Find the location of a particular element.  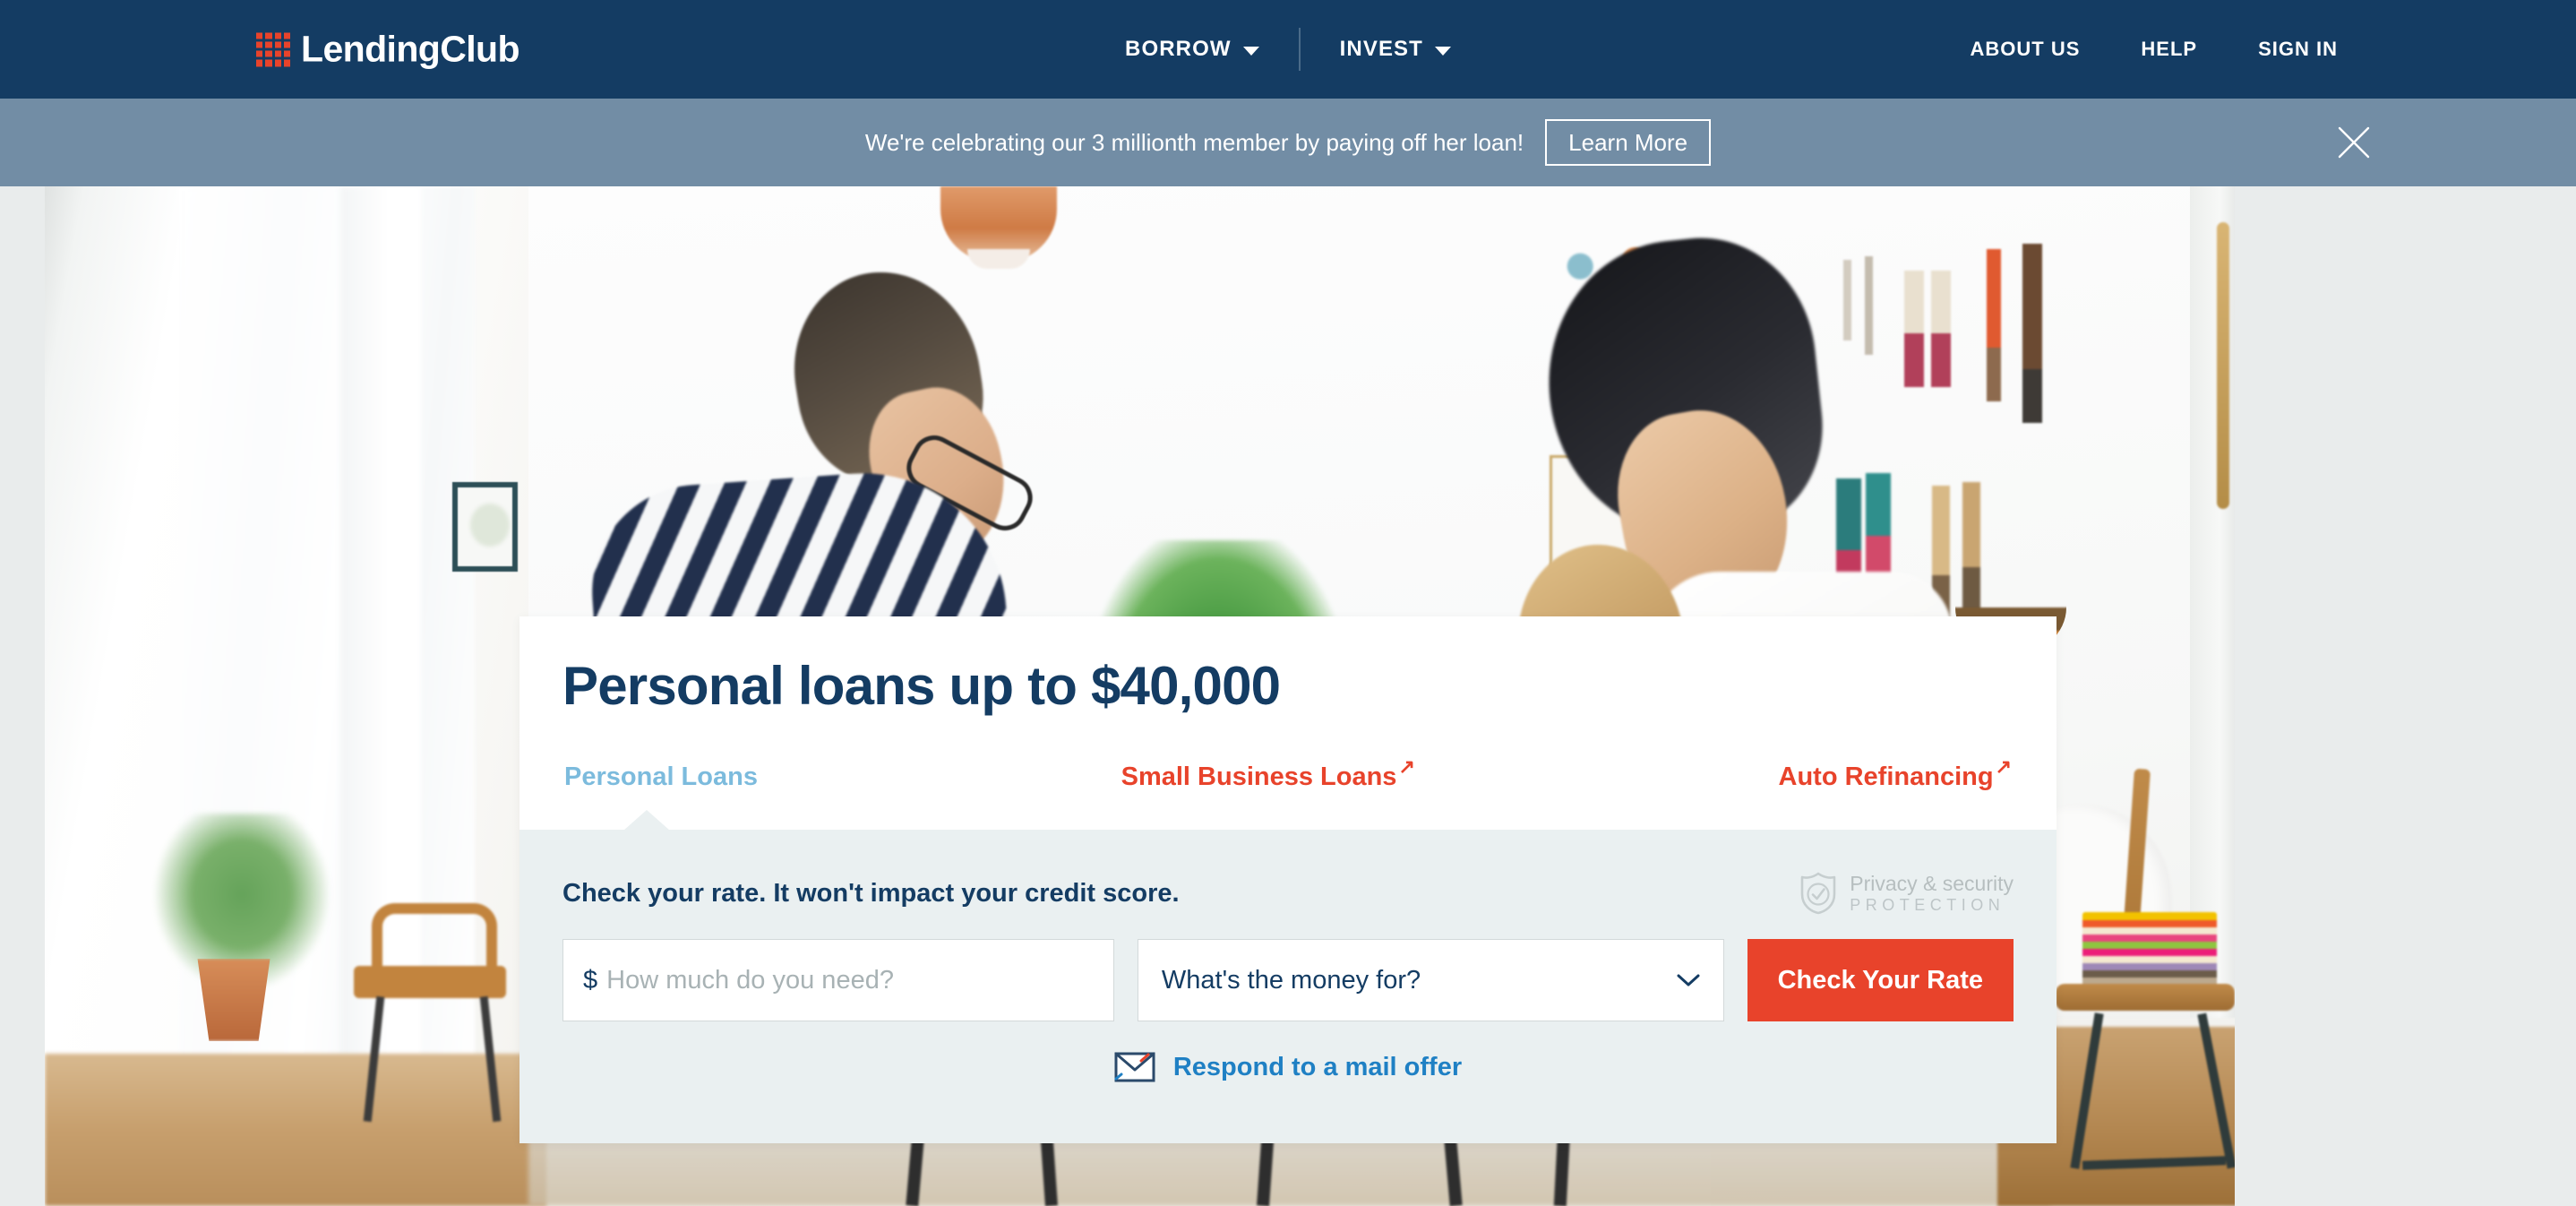

close-icon is located at coordinates (2353, 142).